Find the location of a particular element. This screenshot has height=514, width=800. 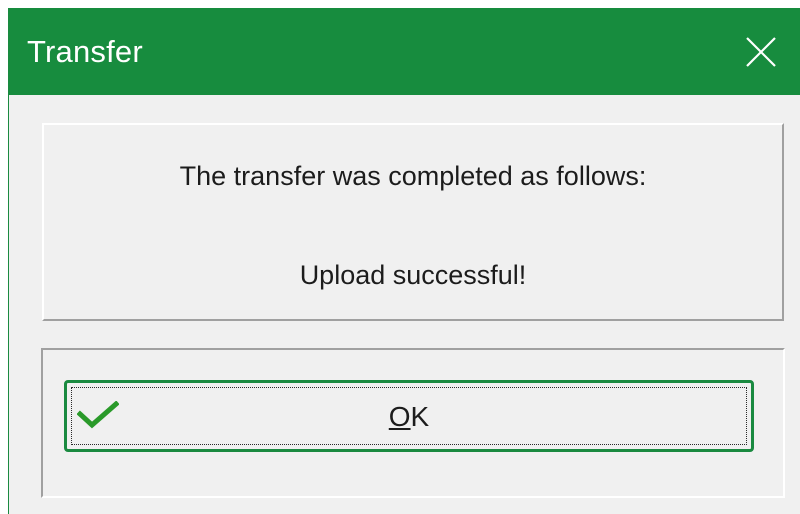

window-title: Transfer is located at coordinates (85, 51).